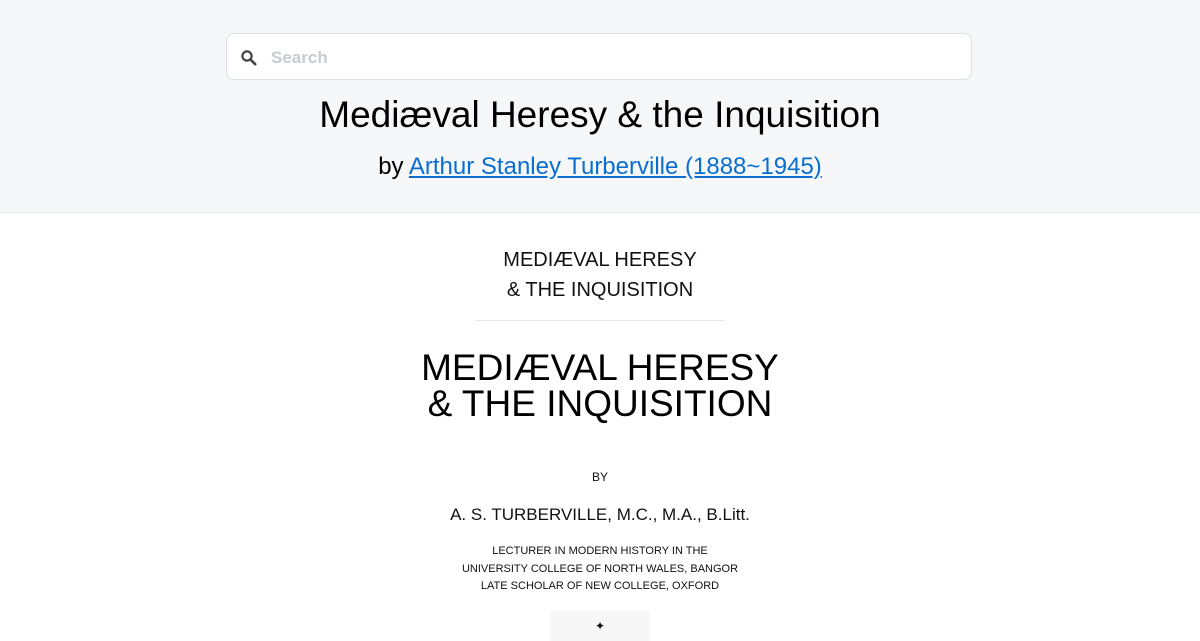  What do you see at coordinates (616, 58) in the screenshot?
I see `search-input` at bounding box center [616, 58].